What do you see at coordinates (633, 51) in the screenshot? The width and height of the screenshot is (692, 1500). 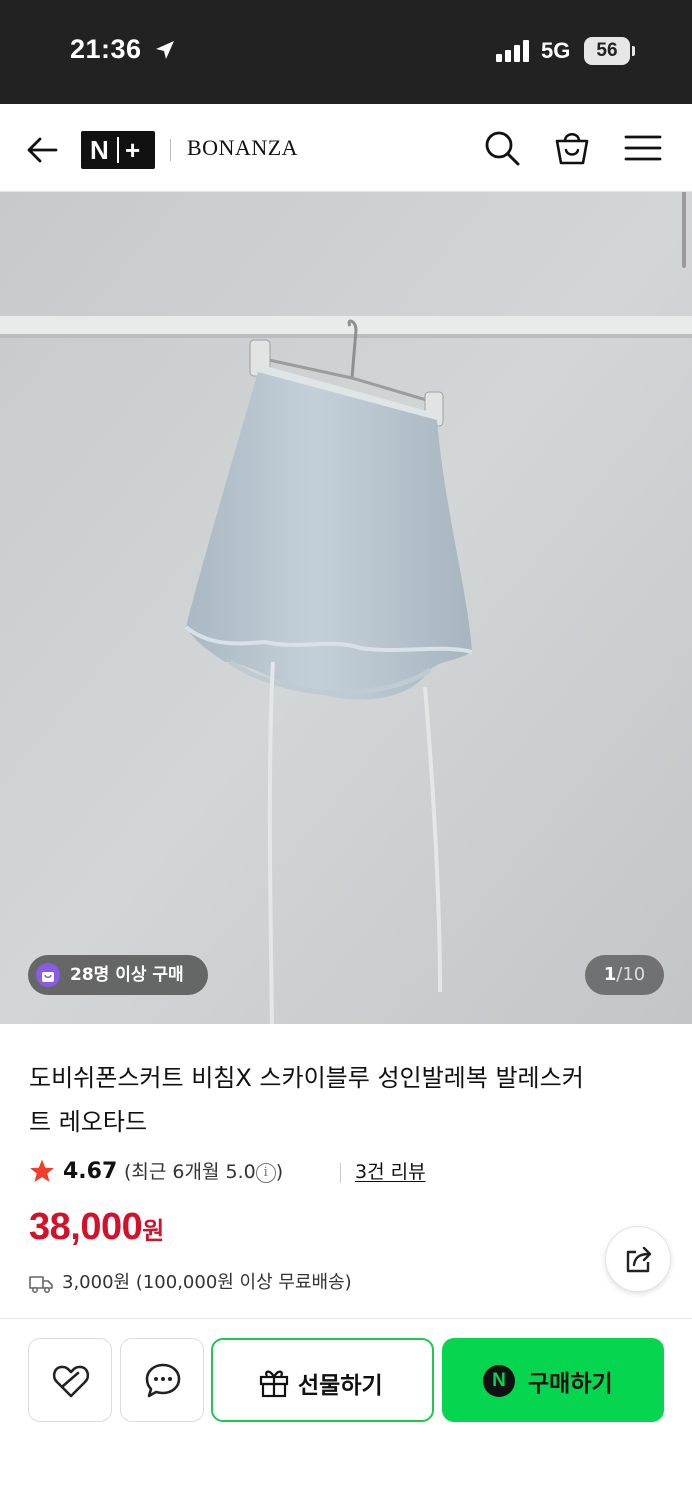 I see `battery-tip` at bounding box center [633, 51].